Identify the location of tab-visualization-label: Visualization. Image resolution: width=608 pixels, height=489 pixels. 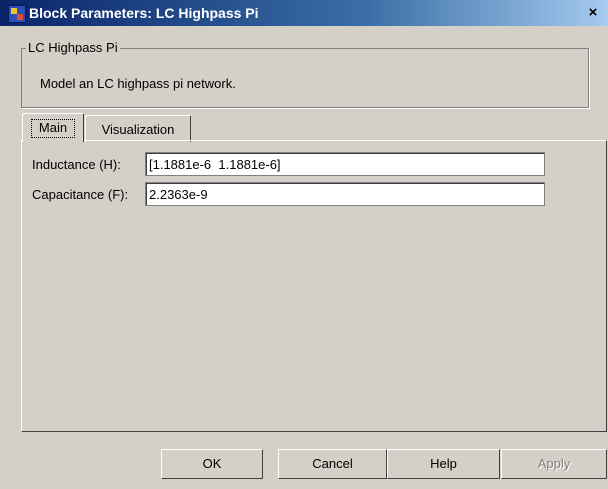
(138, 129).